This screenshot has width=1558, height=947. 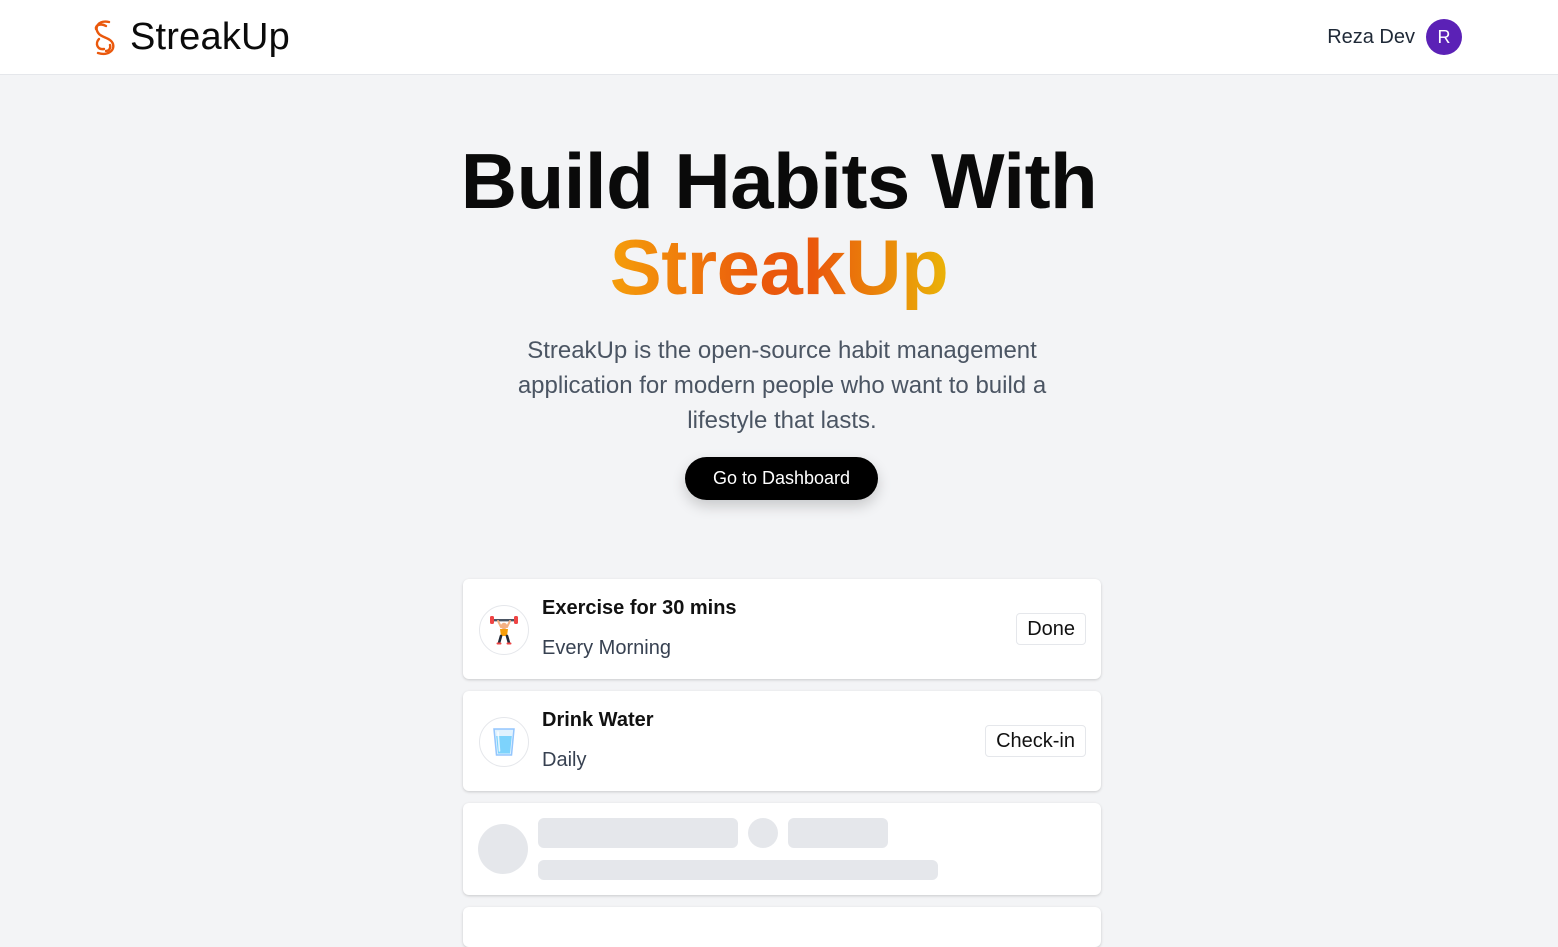 What do you see at coordinates (1444, 37) in the screenshot?
I see `avatar: R` at bounding box center [1444, 37].